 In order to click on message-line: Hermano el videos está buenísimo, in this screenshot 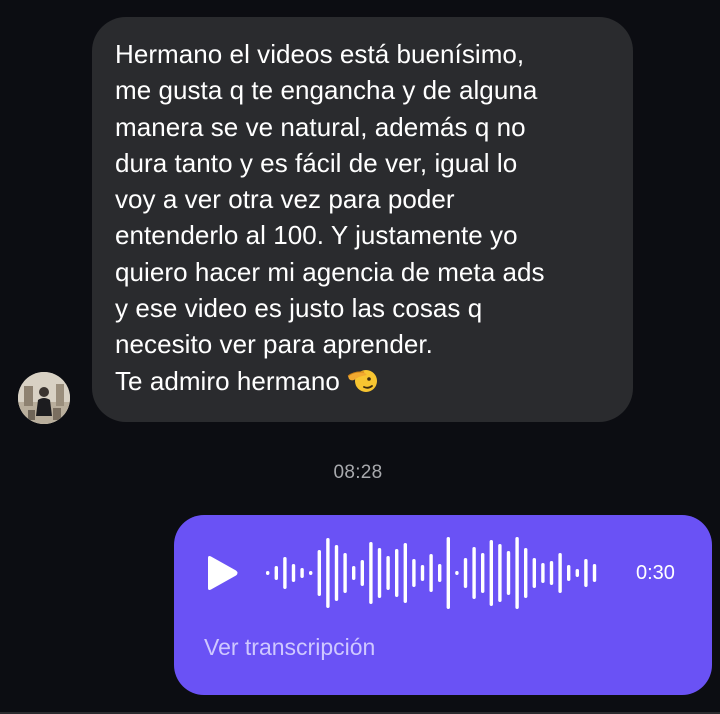, I will do `click(320, 54)`.